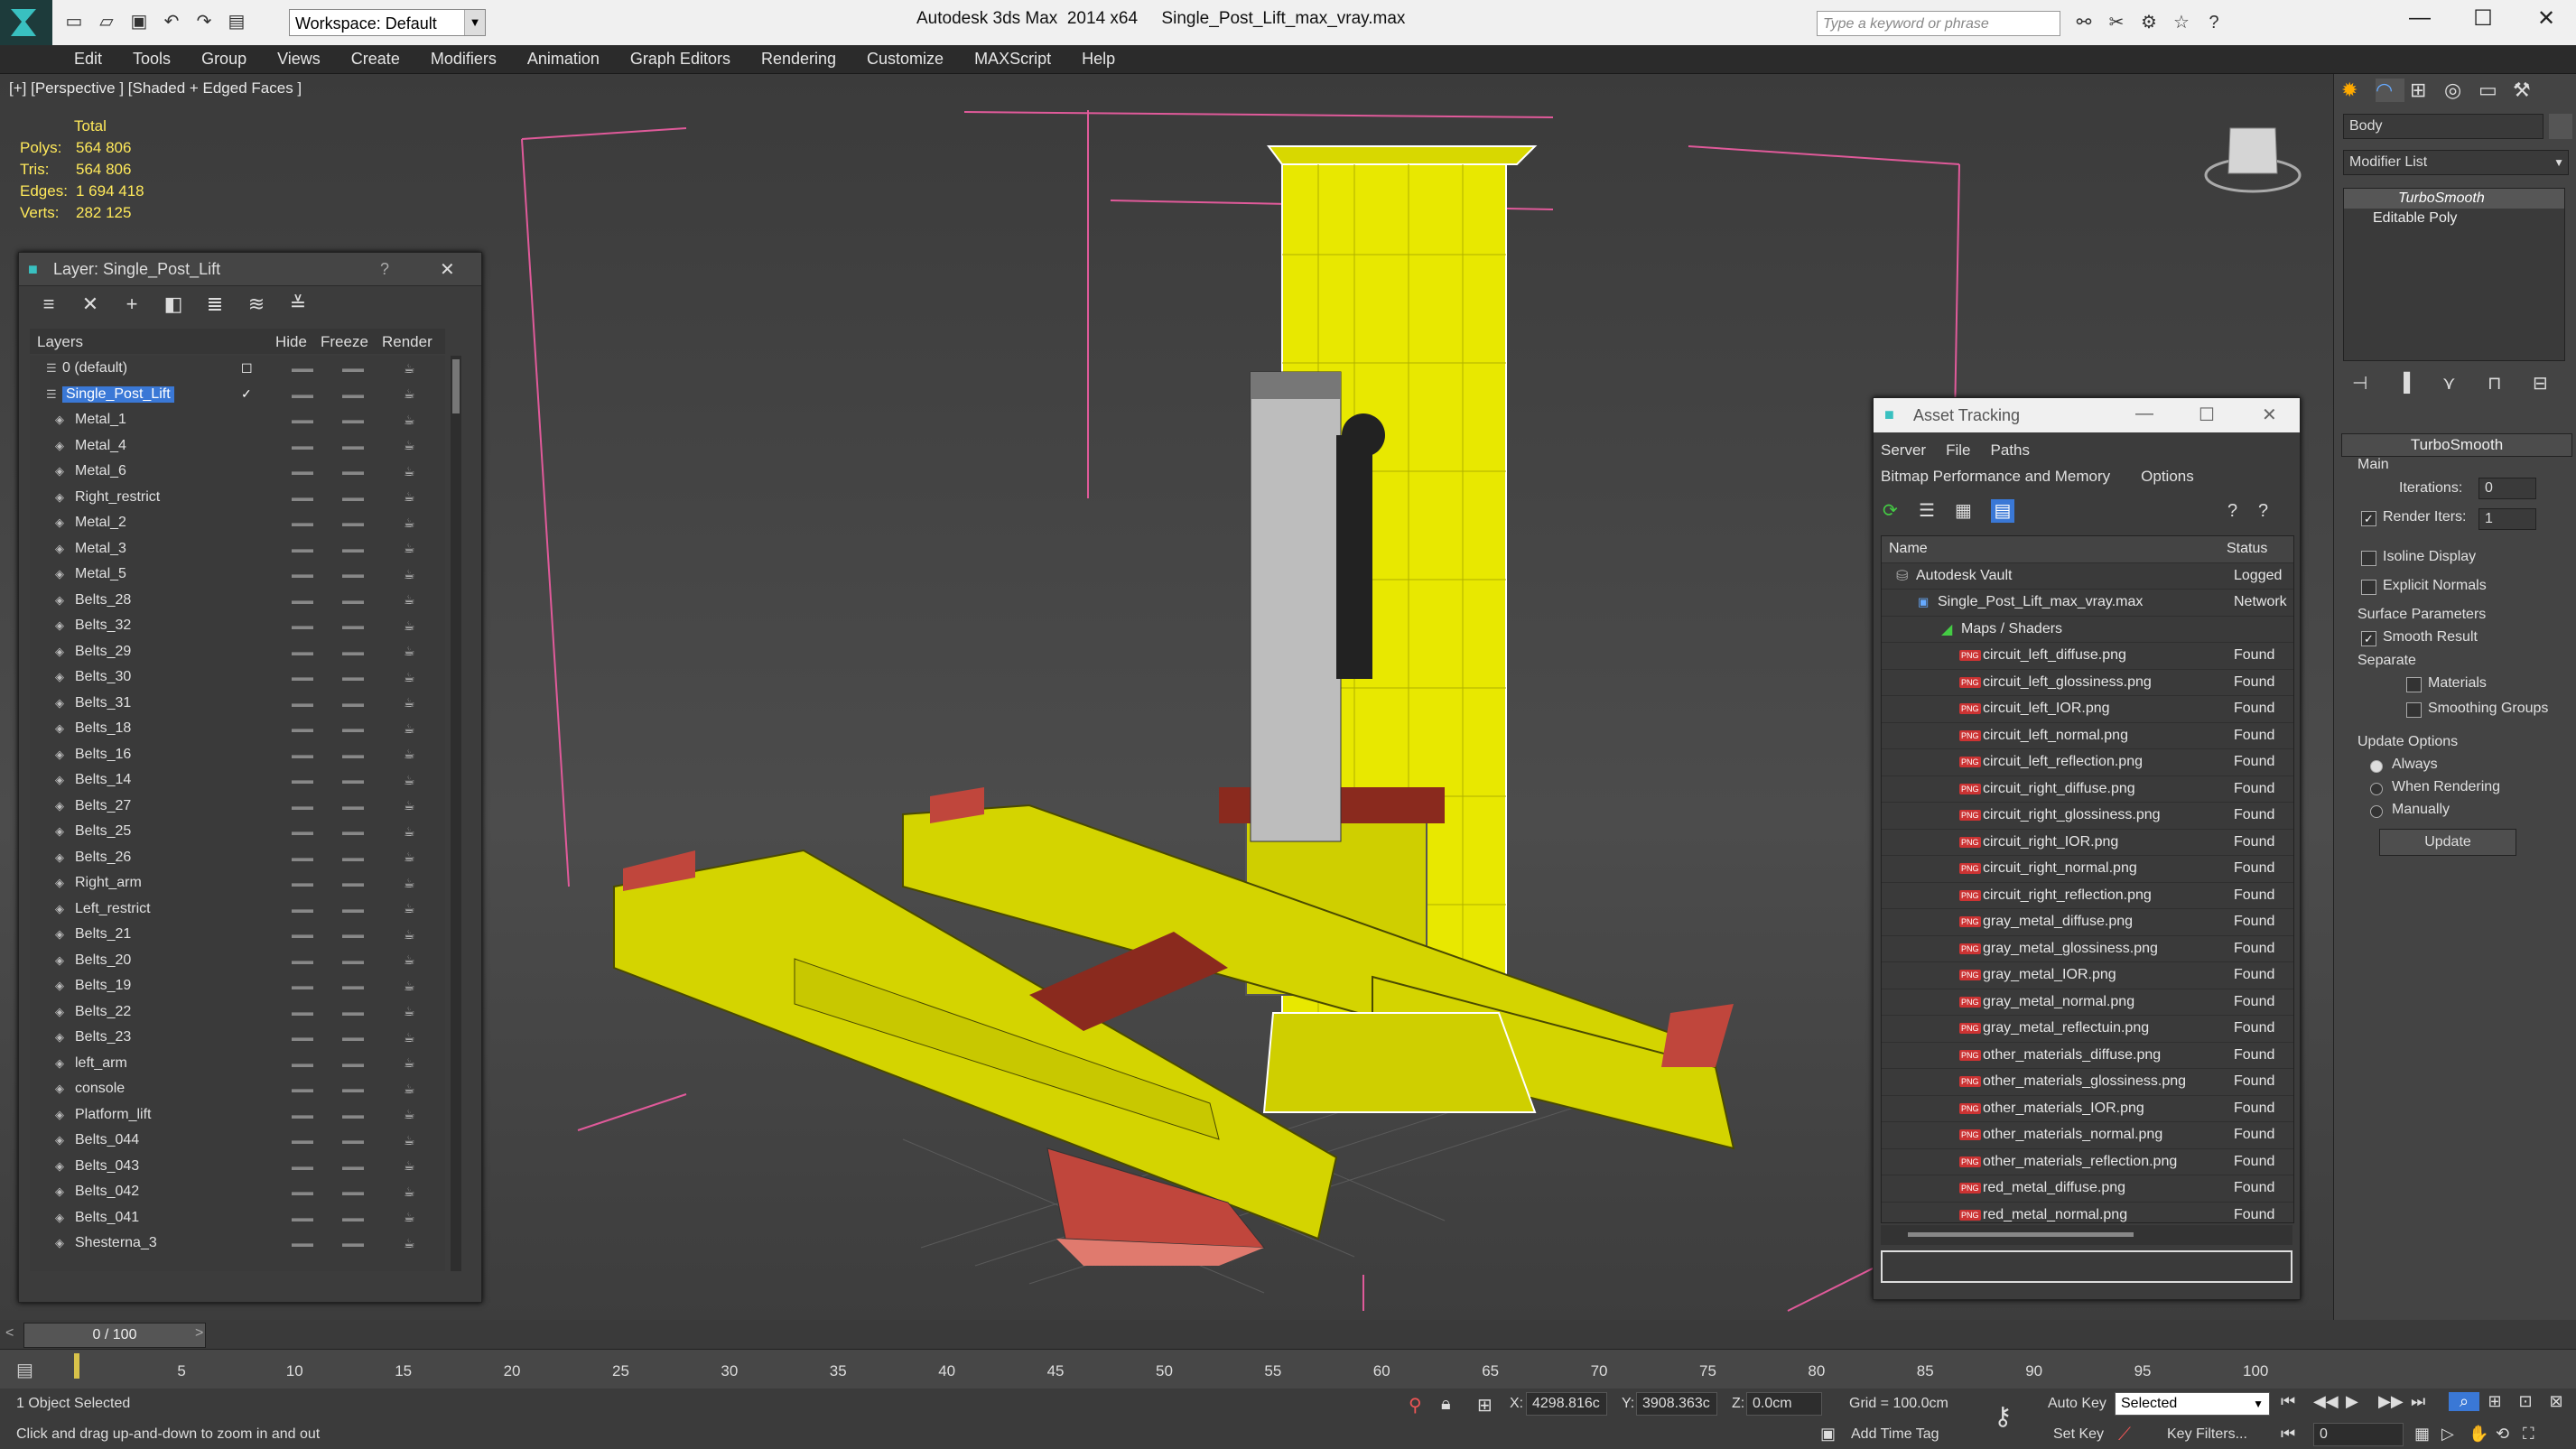  Describe the element at coordinates (2087, 656) in the screenshot. I see `asset-row: PNG circuit_left_diffuse.png Found` at that location.